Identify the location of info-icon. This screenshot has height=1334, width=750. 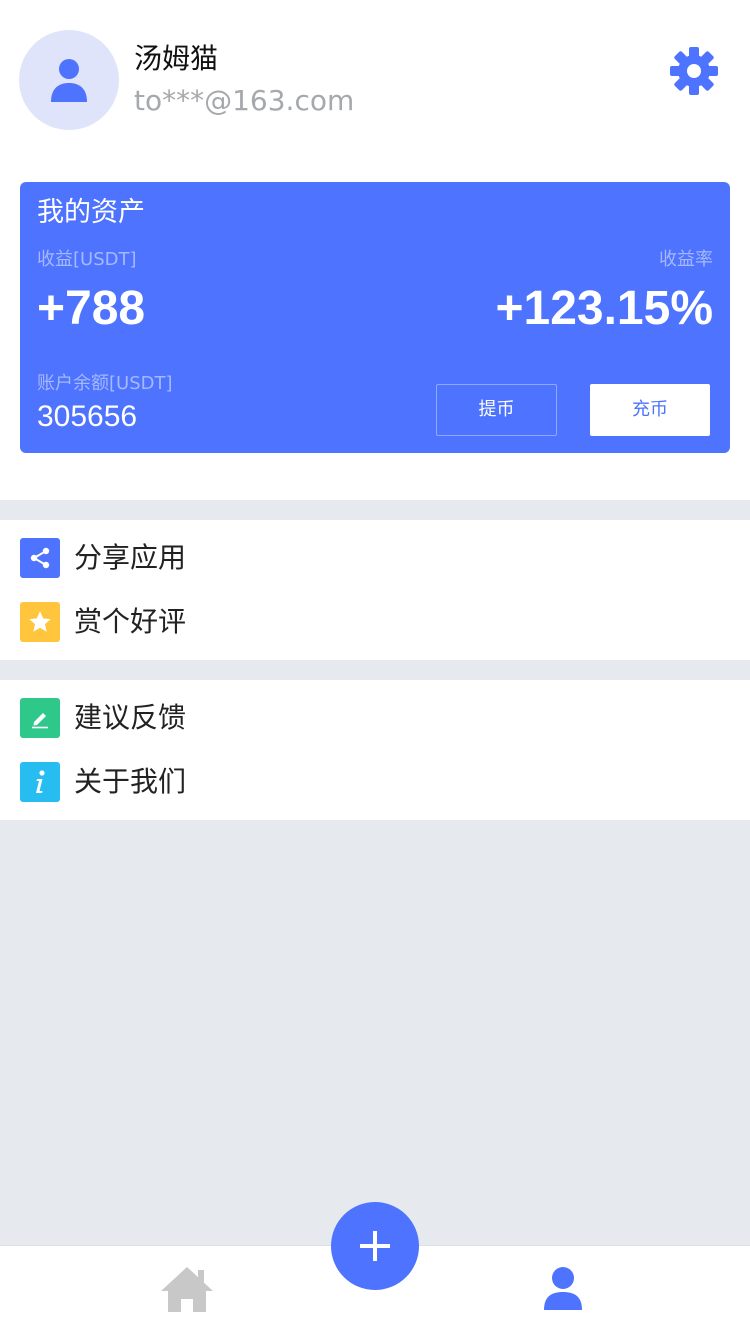
(40, 782).